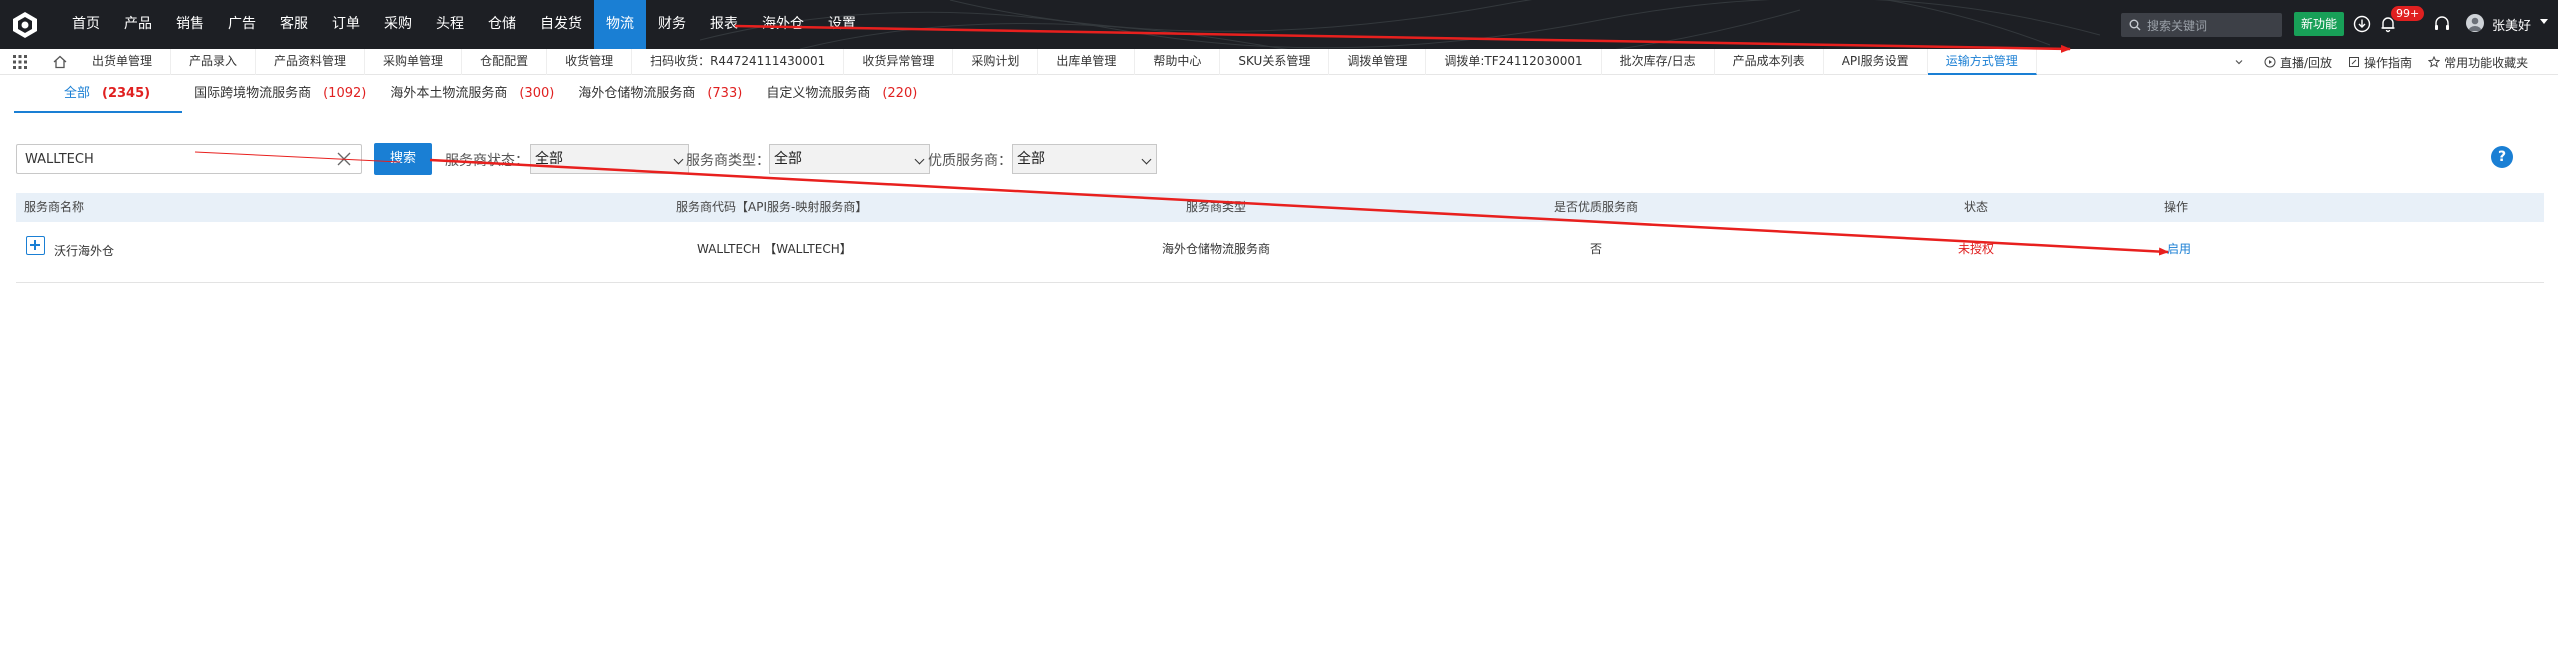 This screenshot has width=2558, height=661. What do you see at coordinates (86, 24) in the screenshot?
I see `nav-home: 首页` at bounding box center [86, 24].